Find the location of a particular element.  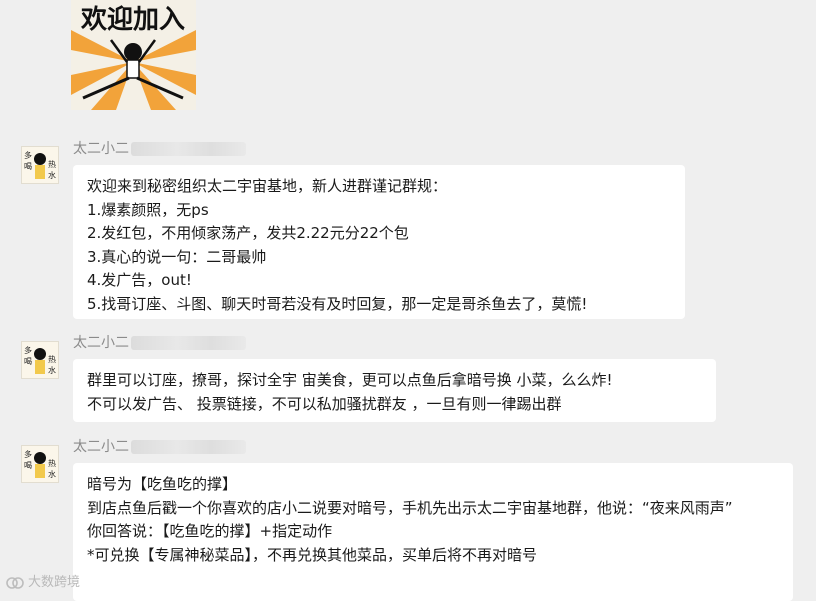

message-line: *可兑换【专属神秘菜品】，不再兑换其他菜品，买单后将不再对暗号 is located at coordinates (312, 554).